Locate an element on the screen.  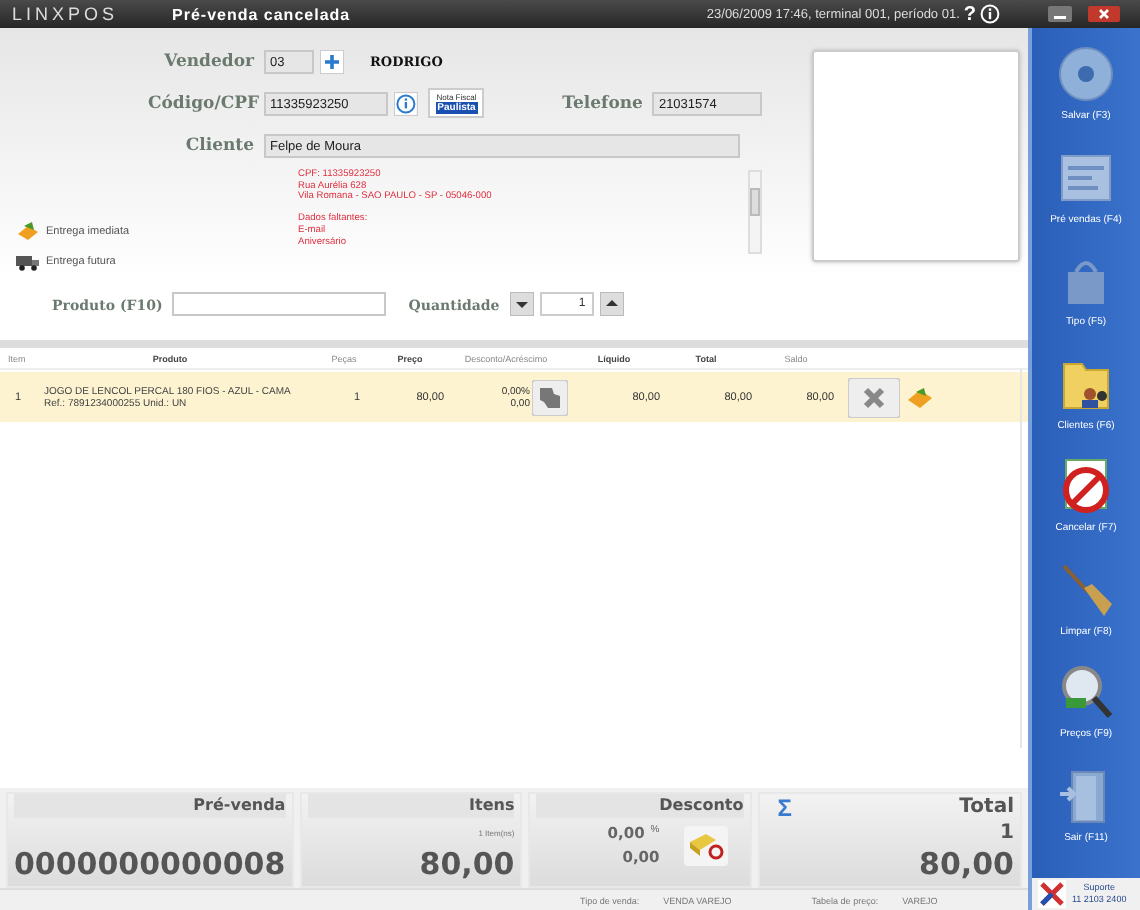
delete-icon is located at coordinates (874, 397).